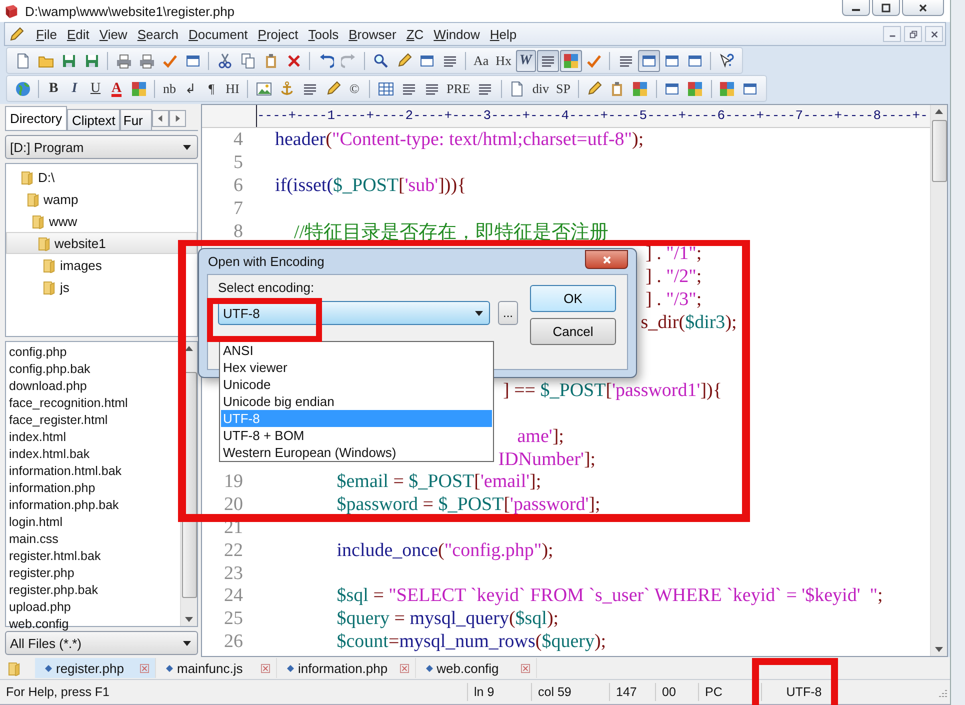  What do you see at coordinates (573, 298) in the screenshot?
I see `ok-button: OK` at bounding box center [573, 298].